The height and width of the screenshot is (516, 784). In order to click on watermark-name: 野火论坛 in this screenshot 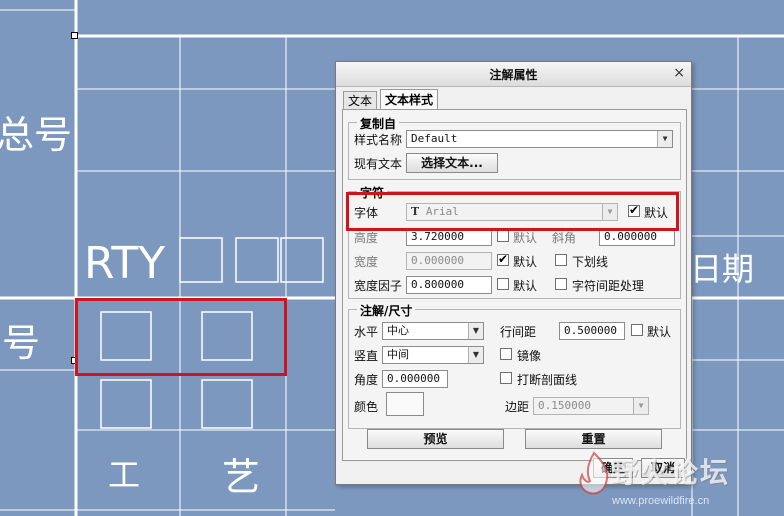, I will do `click(670, 472)`.